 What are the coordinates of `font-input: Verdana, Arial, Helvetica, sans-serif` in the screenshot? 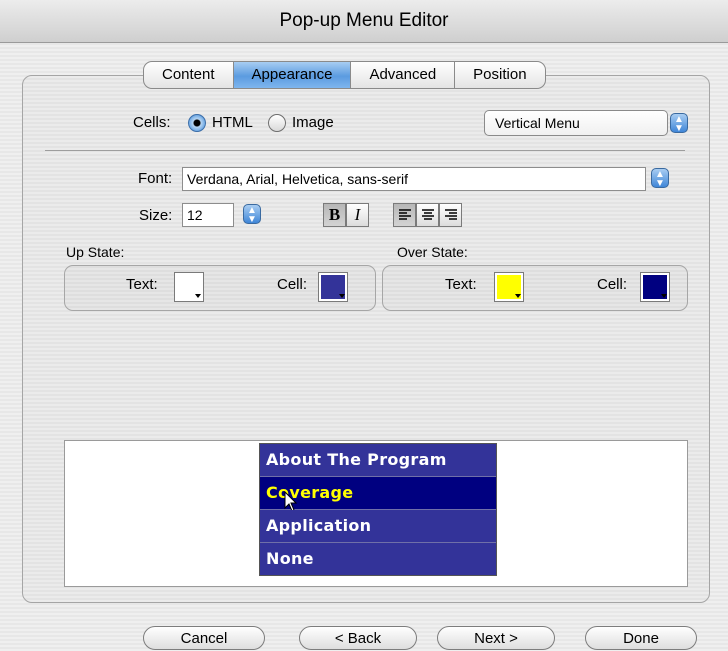 It's located at (414, 179).